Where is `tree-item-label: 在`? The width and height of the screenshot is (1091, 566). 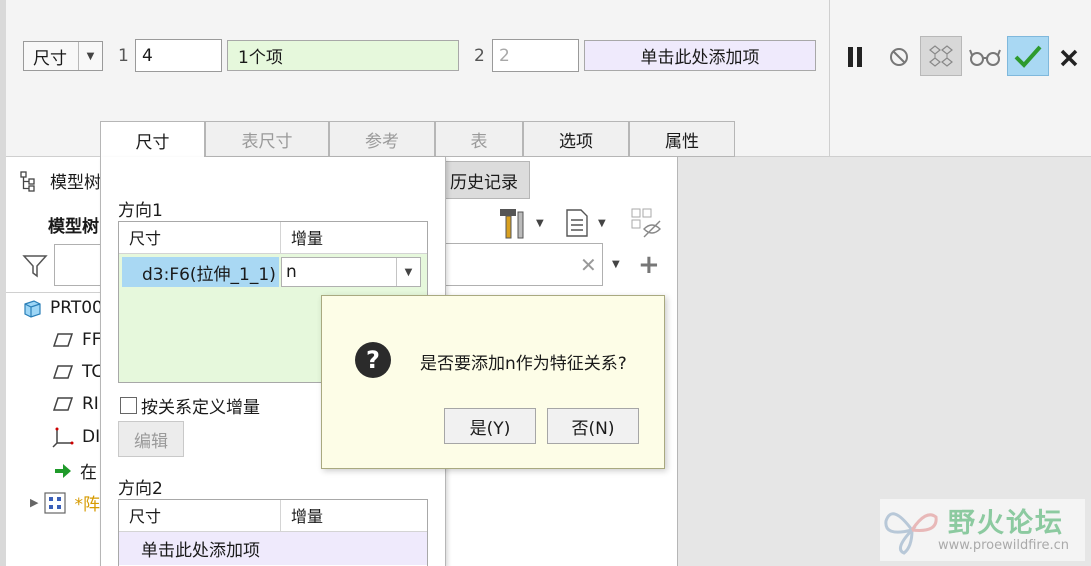 tree-item-label: 在 is located at coordinates (88, 473).